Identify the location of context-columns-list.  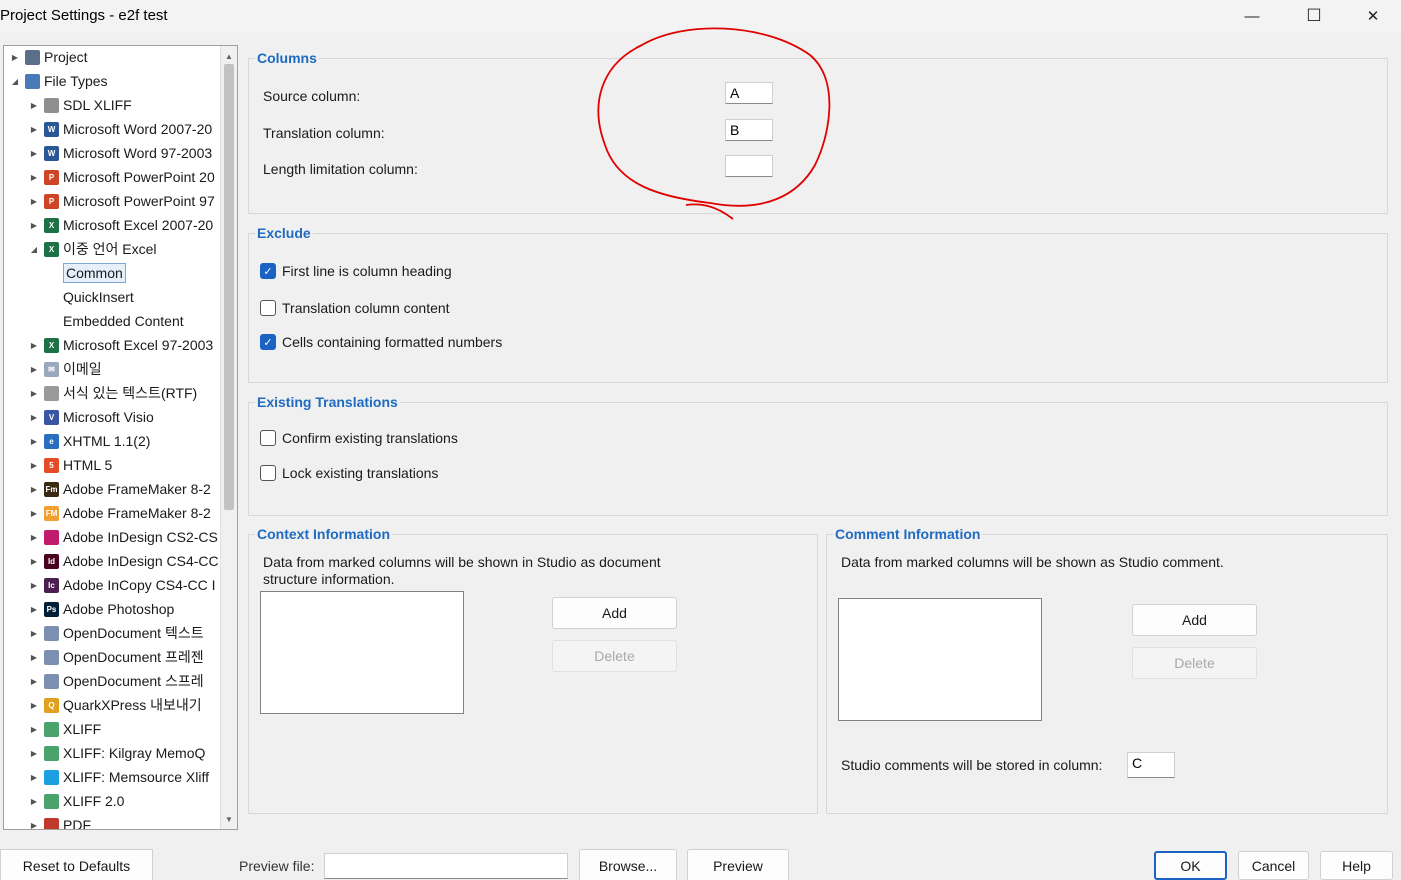
(362, 652).